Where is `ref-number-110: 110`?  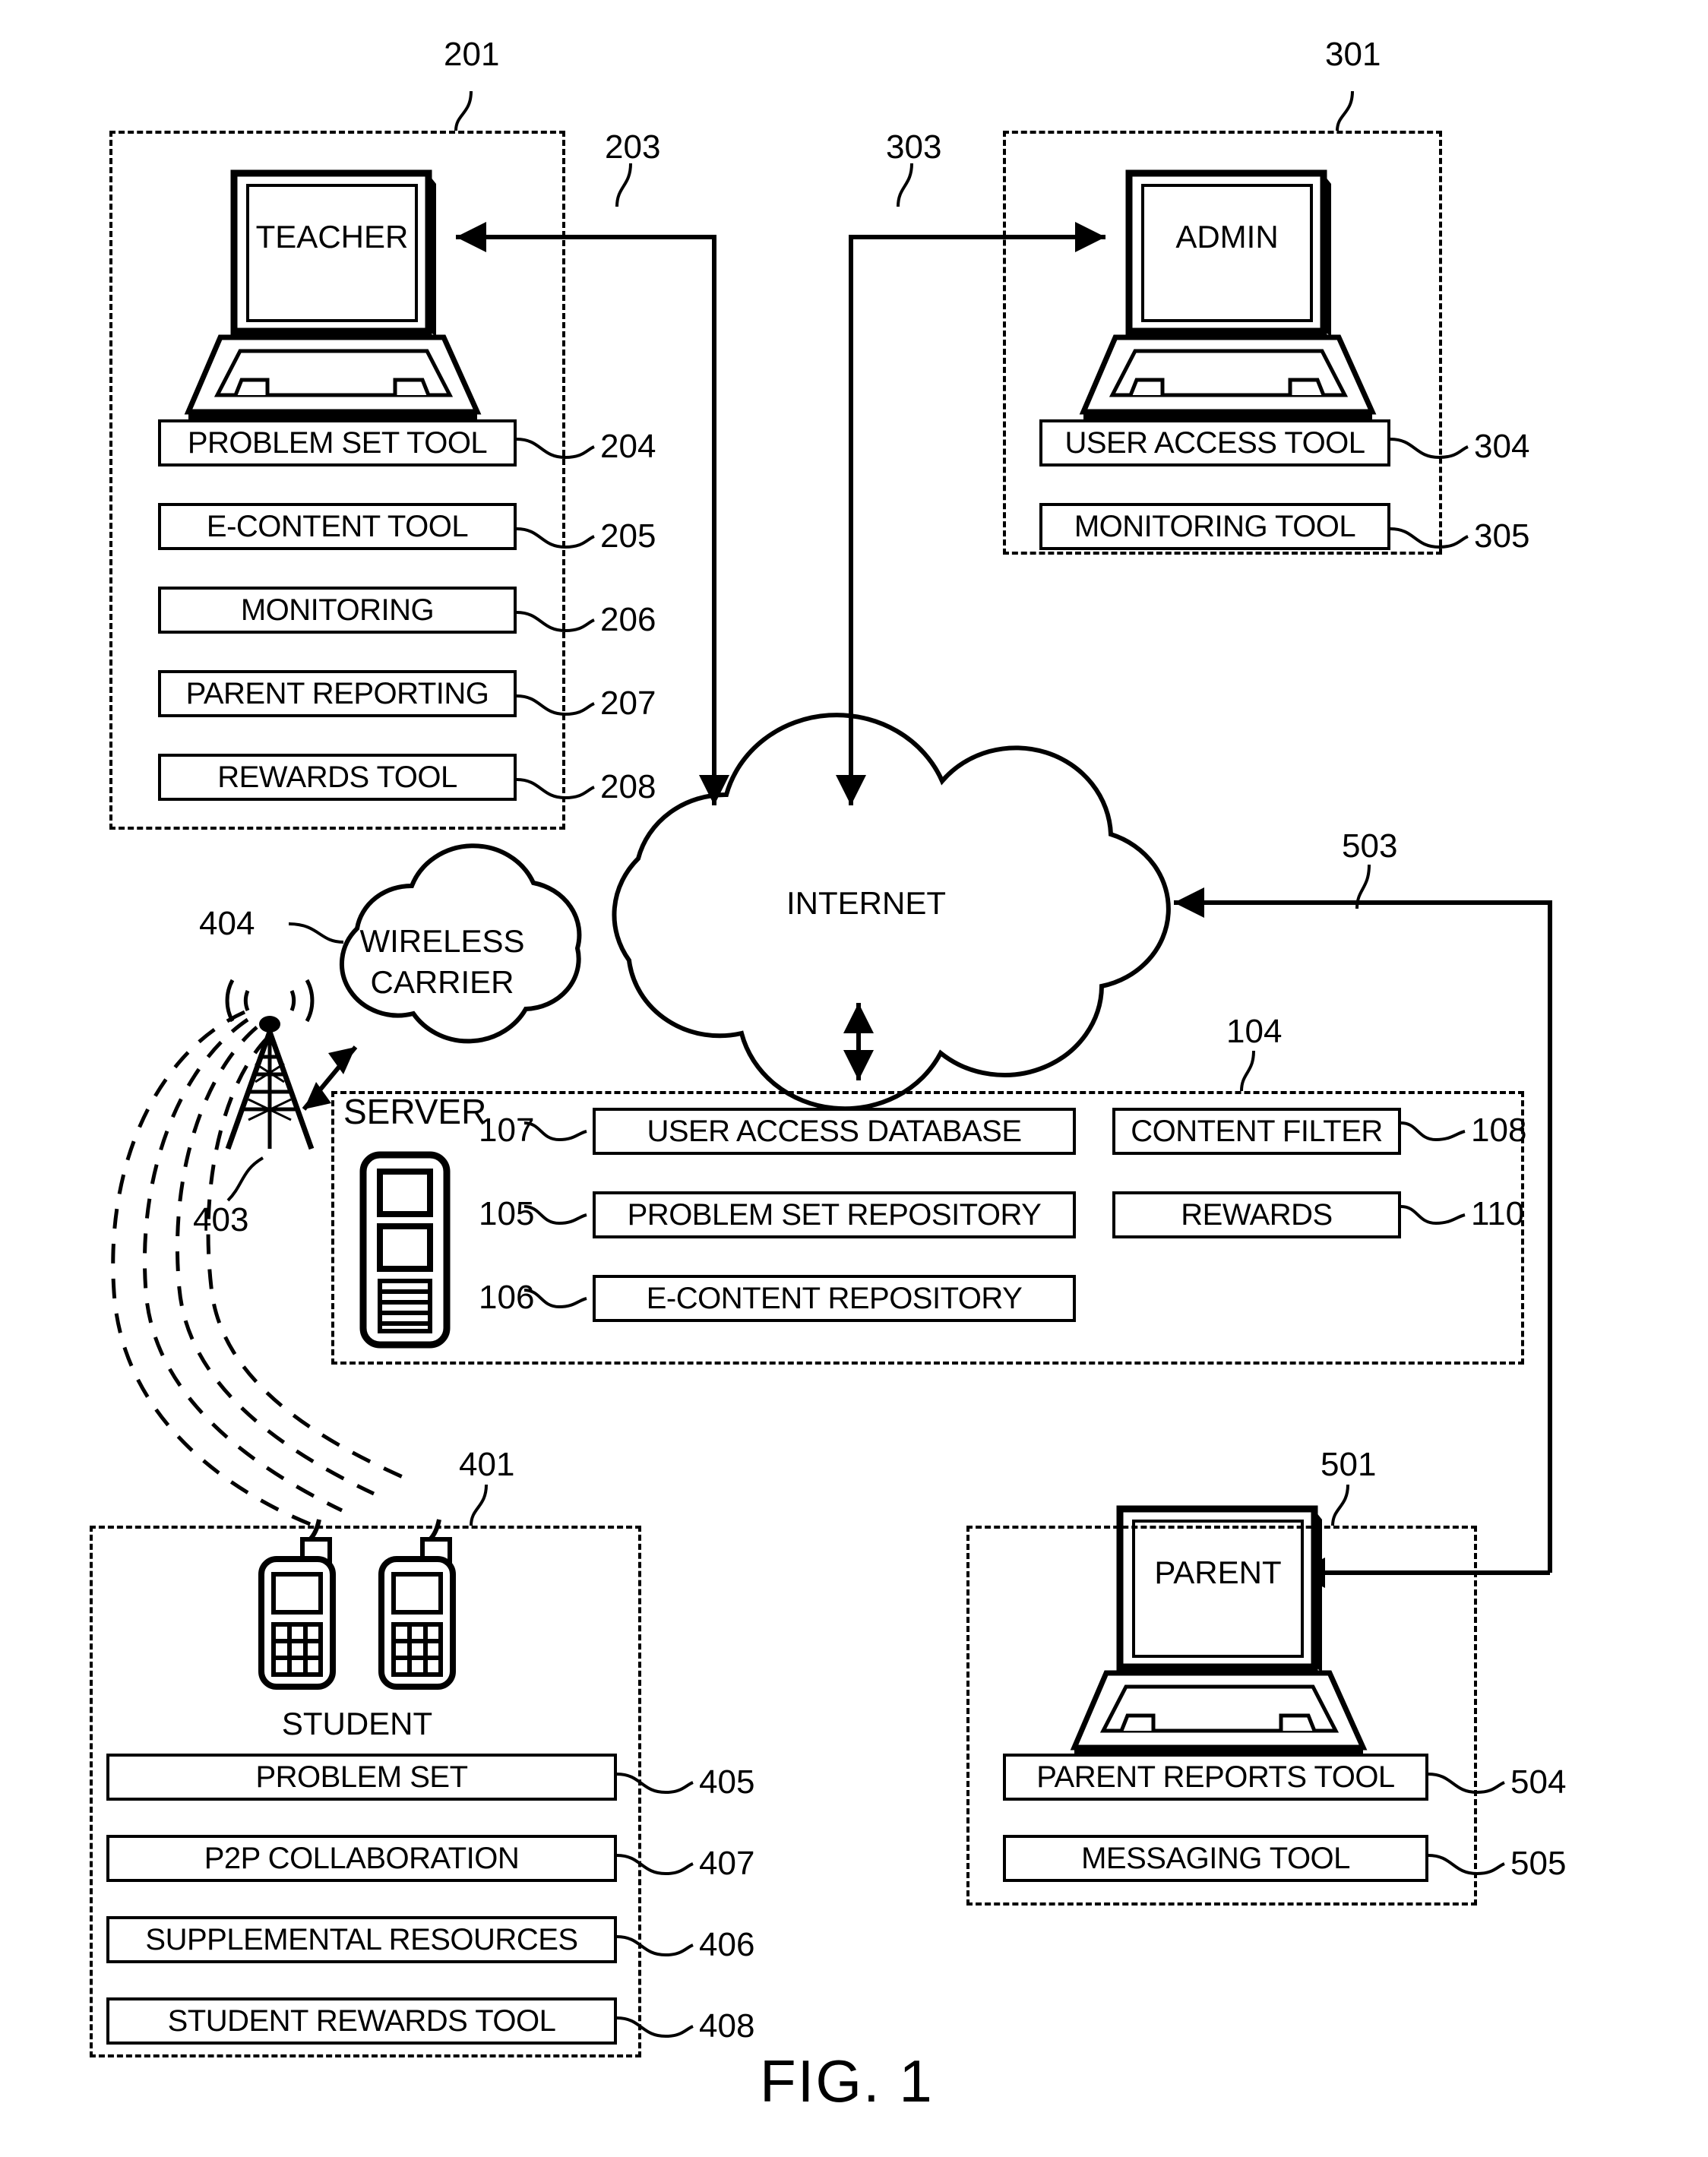 ref-number-110: 110 is located at coordinates (1498, 1214).